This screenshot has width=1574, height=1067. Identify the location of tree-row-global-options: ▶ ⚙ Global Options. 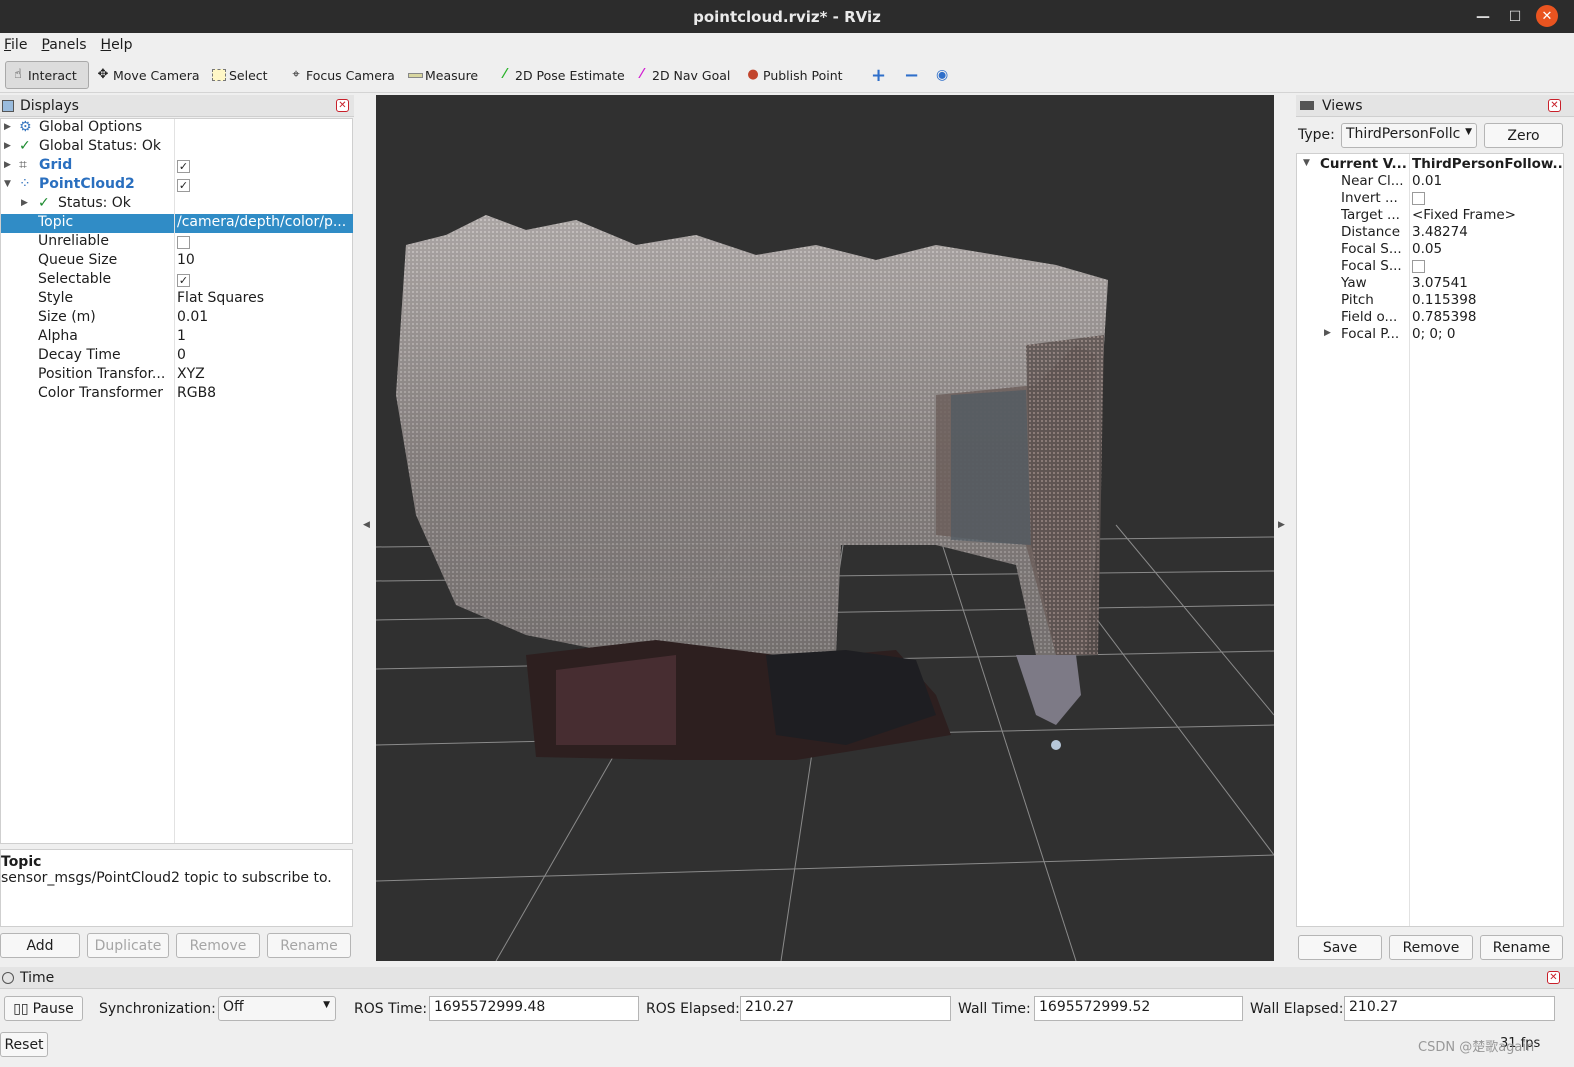
(177, 128).